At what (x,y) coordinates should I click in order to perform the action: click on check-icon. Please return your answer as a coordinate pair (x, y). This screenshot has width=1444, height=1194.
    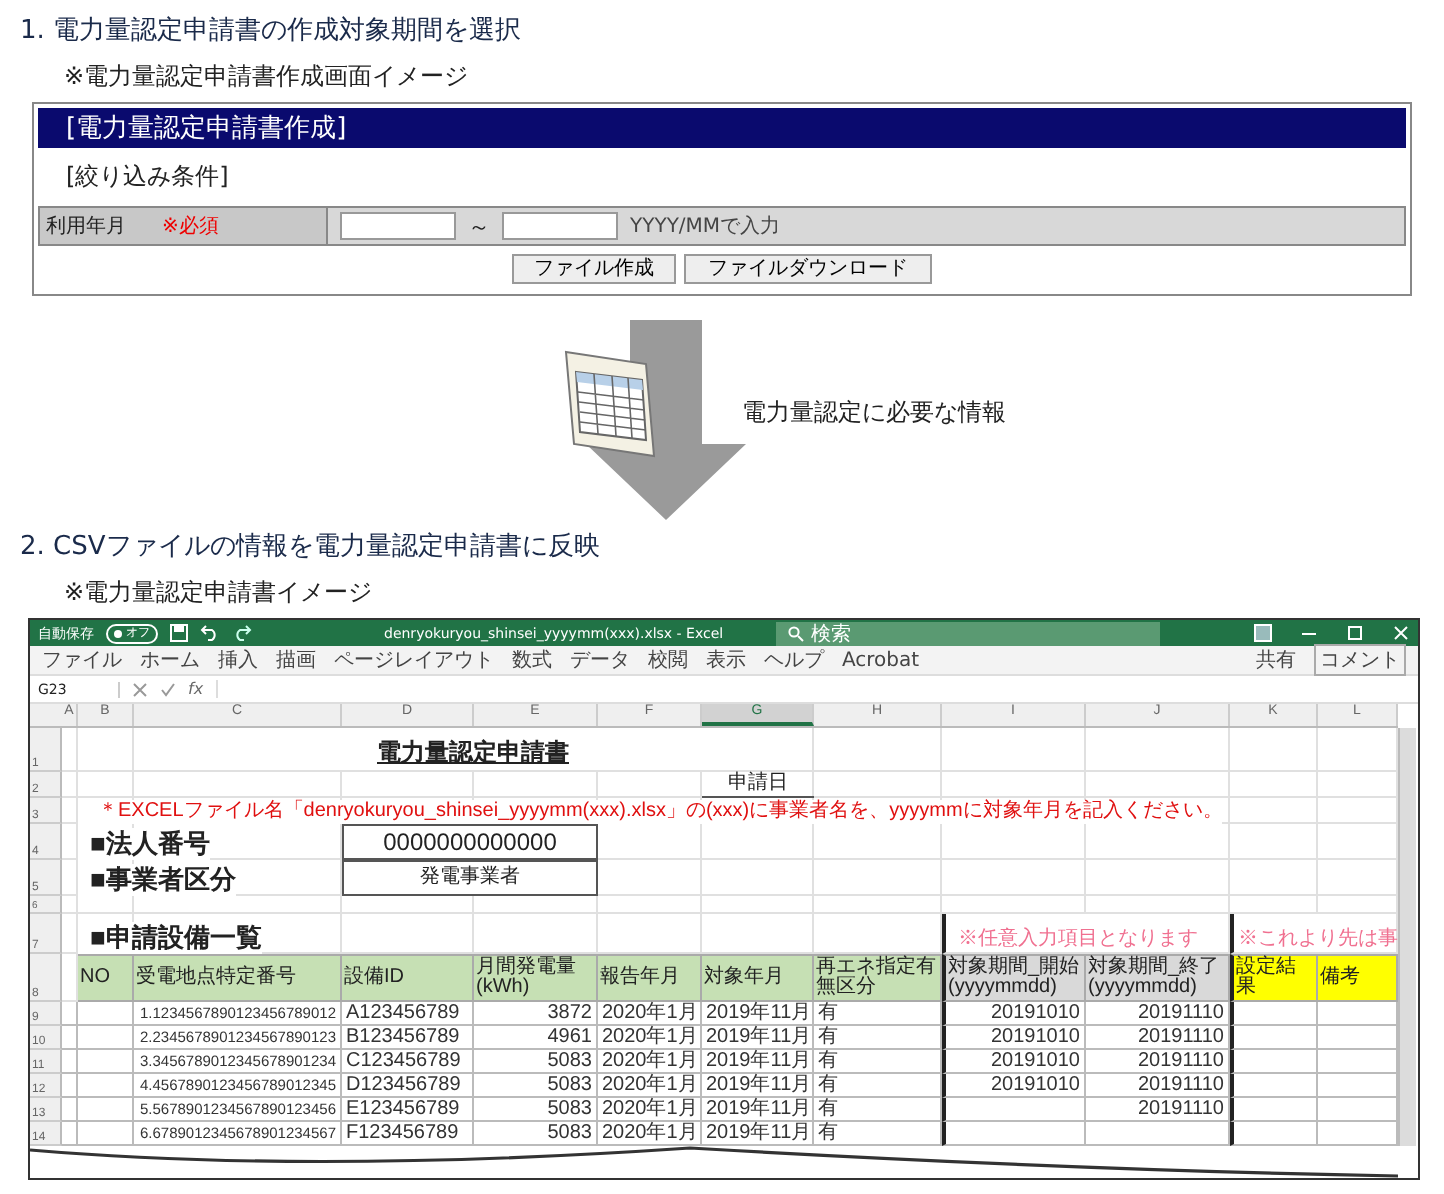
    Looking at the image, I should click on (168, 689).